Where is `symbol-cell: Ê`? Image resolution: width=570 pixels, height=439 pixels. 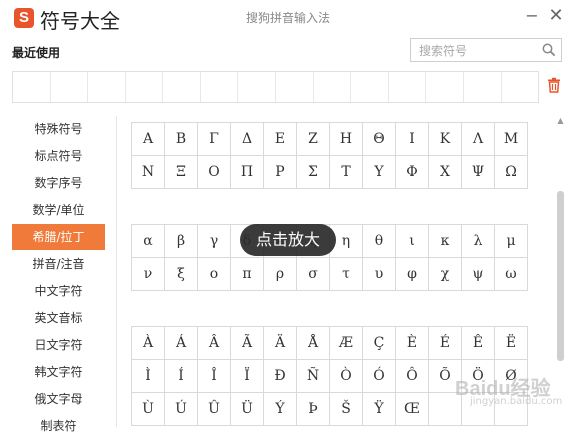 symbol-cell: Ê is located at coordinates (478, 343).